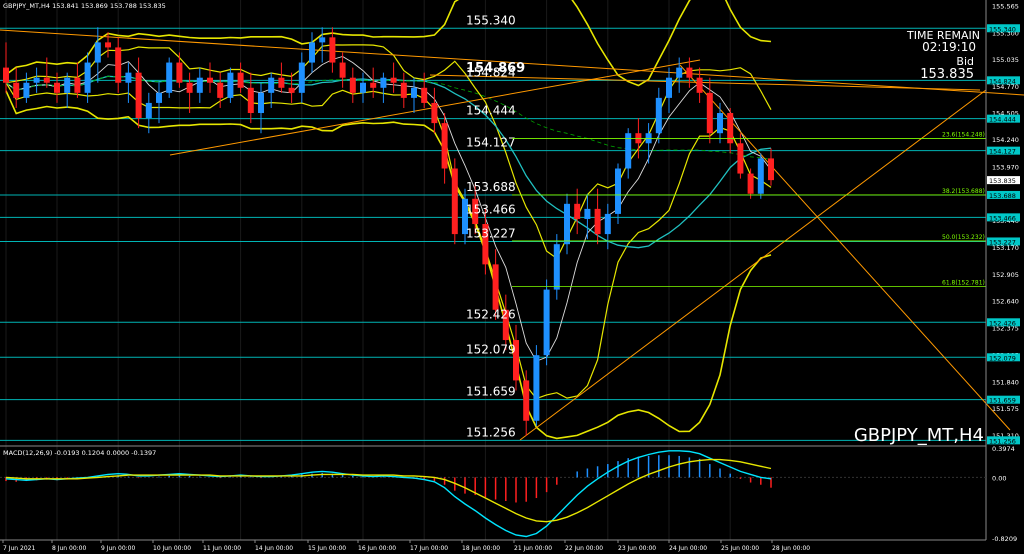 This screenshot has width=1024, height=554. I want to click on fib-label: 38.2(153.688), so click(963, 191).